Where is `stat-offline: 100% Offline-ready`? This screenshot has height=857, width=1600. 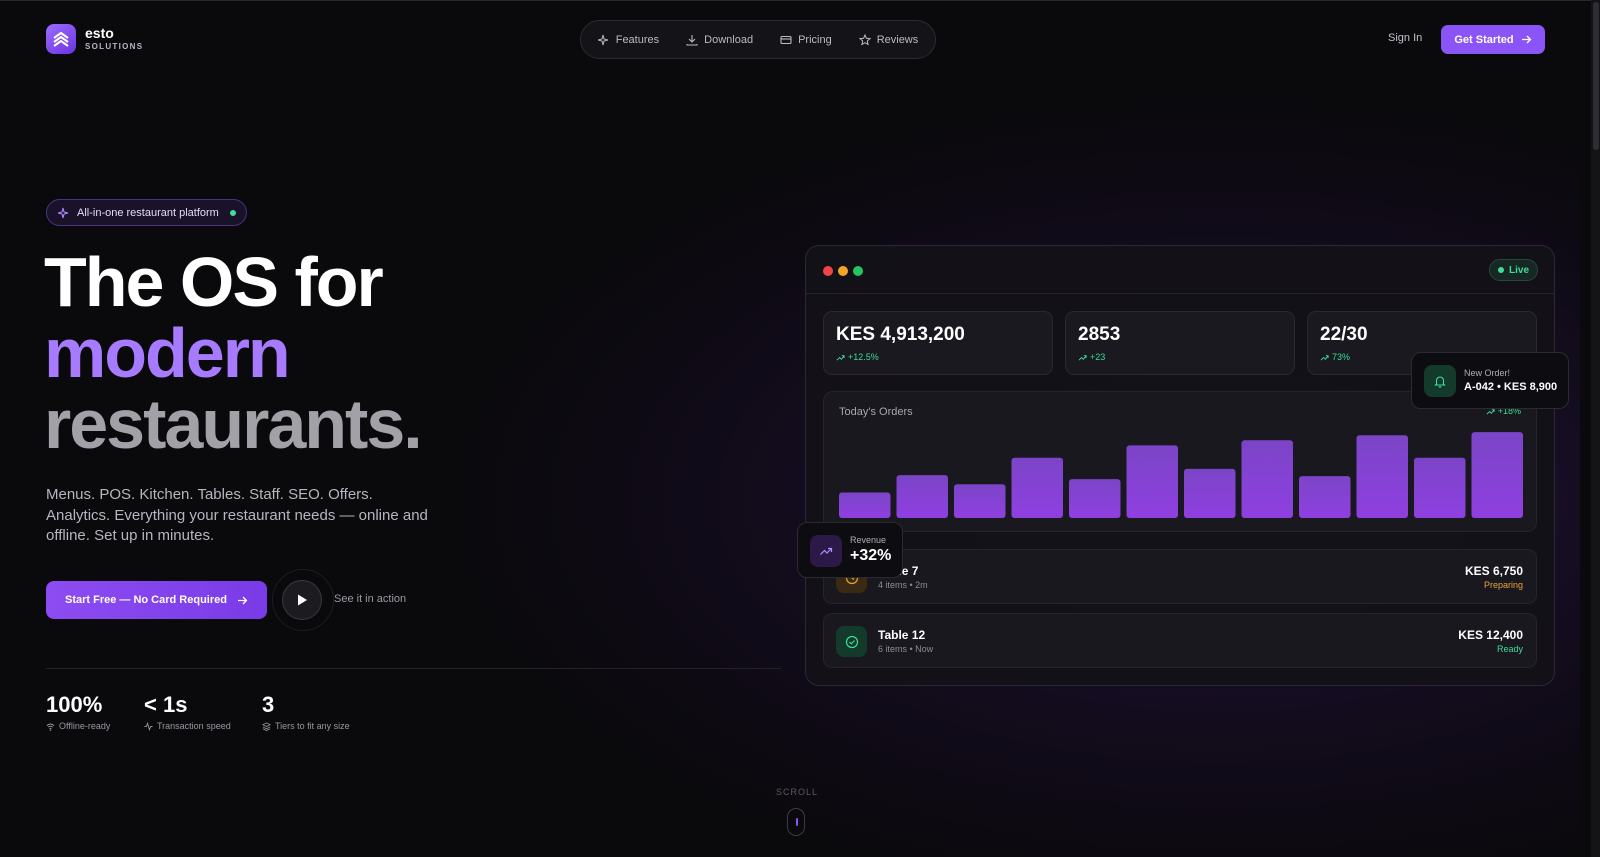 stat-offline: 100% Offline-ready is located at coordinates (78, 712).